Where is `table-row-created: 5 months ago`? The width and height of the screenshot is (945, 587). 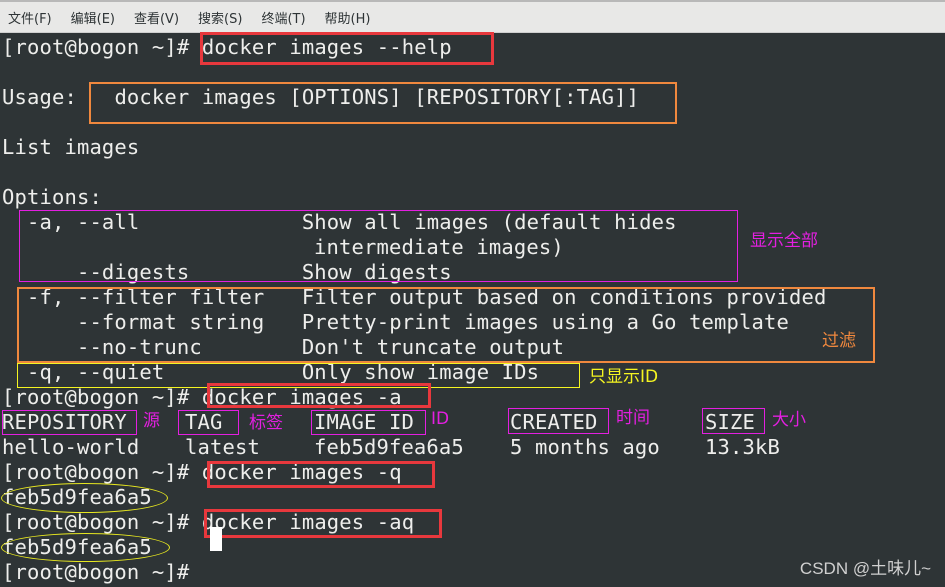 table-row-created: 5 months ago is located at coordinates (585, 447).